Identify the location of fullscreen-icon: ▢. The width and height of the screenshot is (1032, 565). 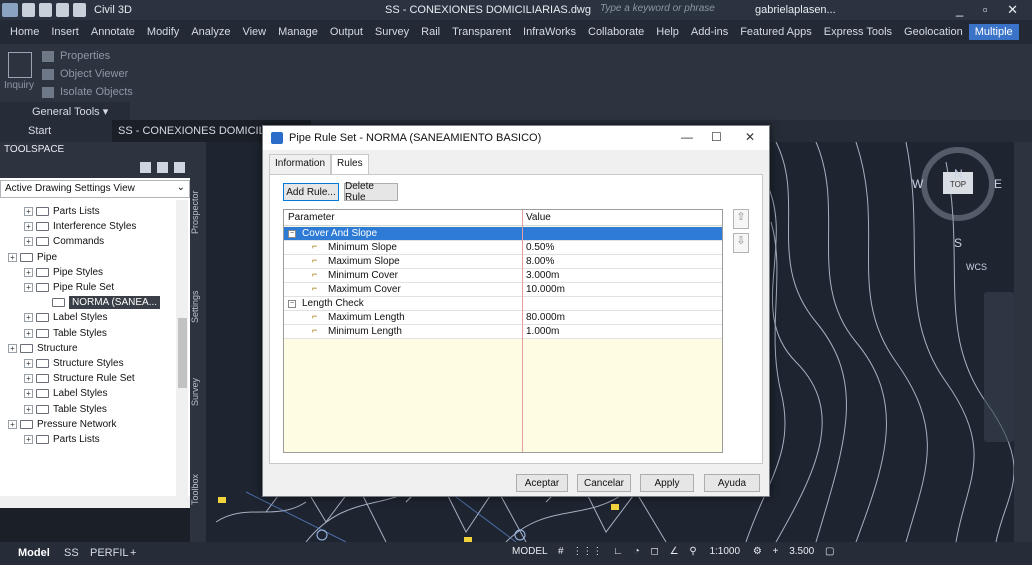
(829, 551).